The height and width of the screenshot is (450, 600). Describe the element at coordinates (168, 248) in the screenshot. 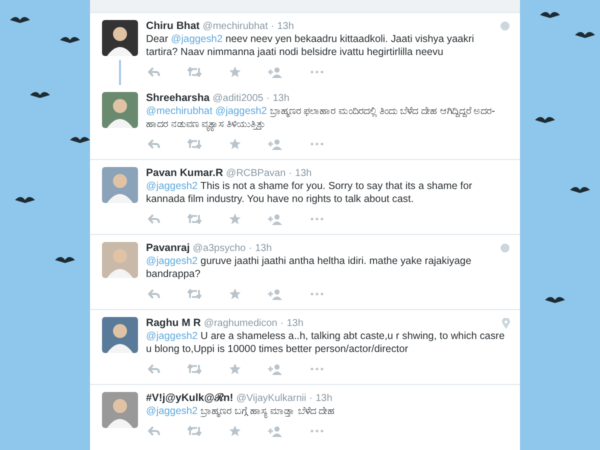

I see `user-name: Pavanraj` at that location.